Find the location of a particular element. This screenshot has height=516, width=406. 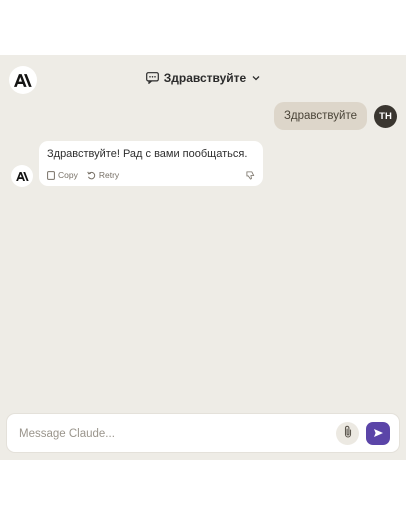

conversation-title: Здравствуйте is located at coordinates (205, 78).